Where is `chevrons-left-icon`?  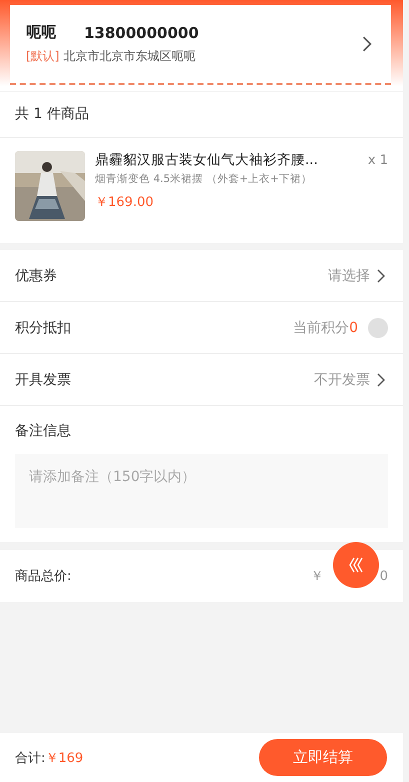 chevrons-left-icon is located at coordinates (356, 565).